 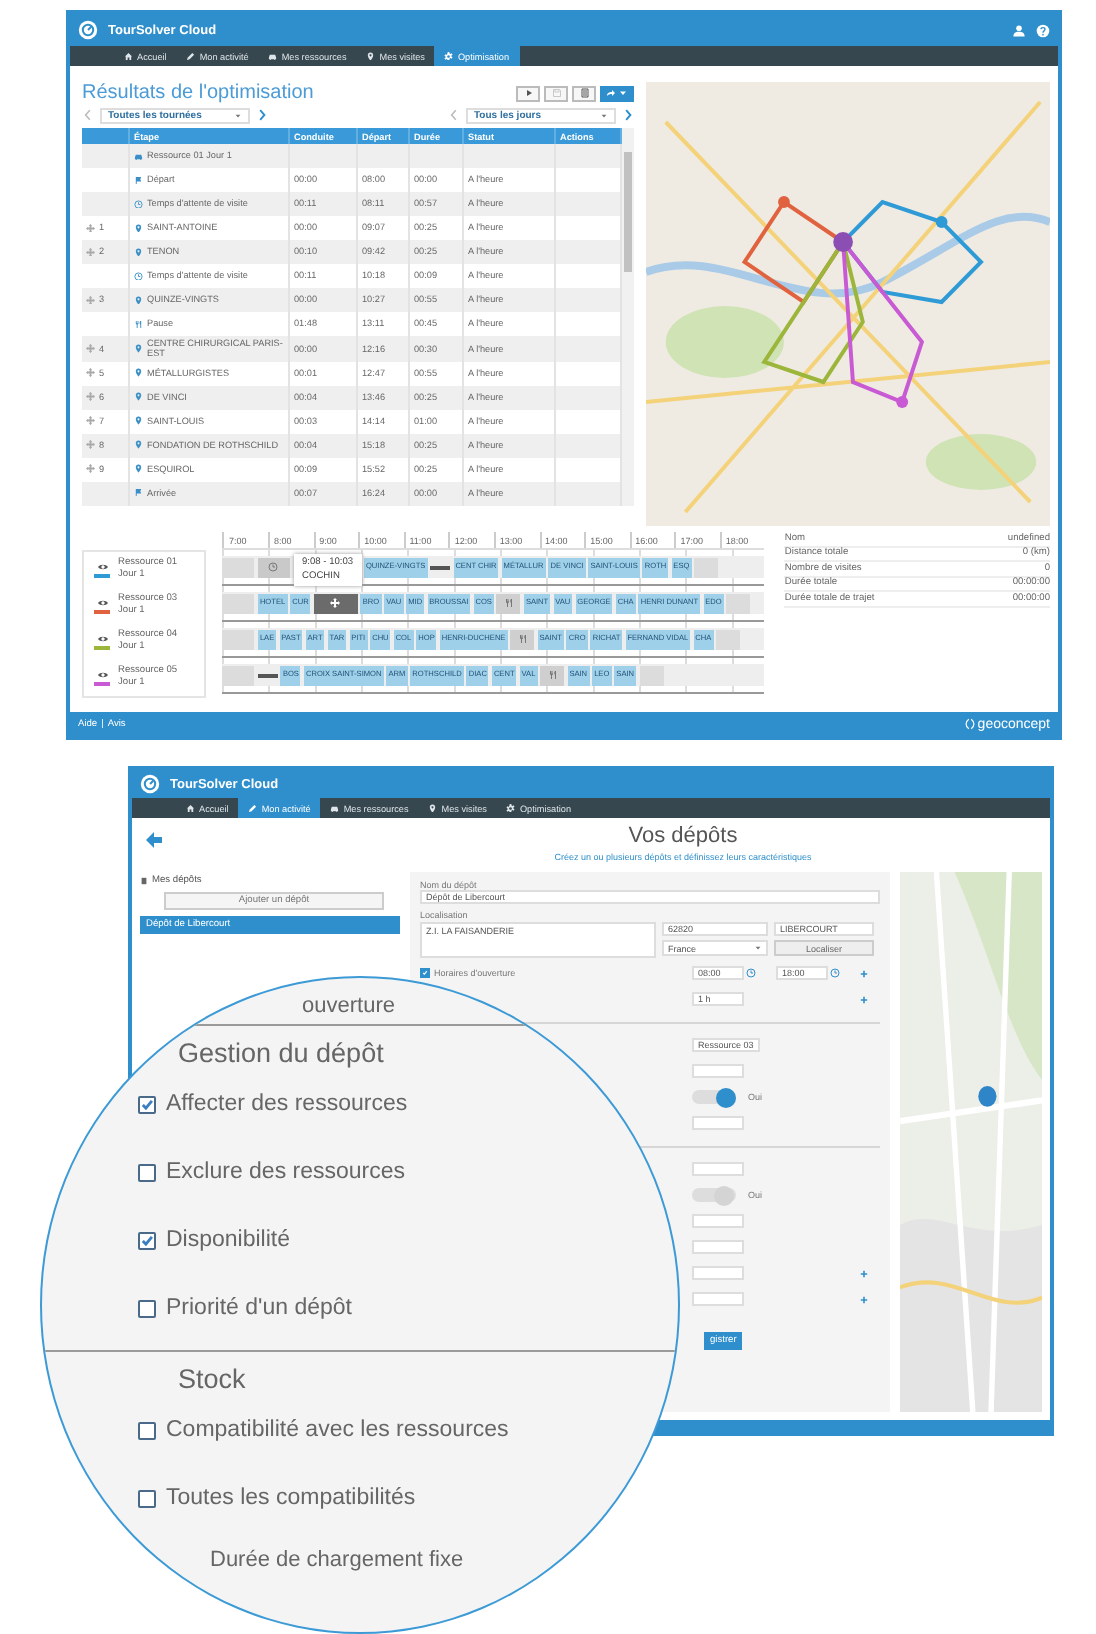 What do you see at coordinates (337, 1560) in the screenshot?
I see `section-label: Durée de chargement fixe` at bounding box center [337, 1560].